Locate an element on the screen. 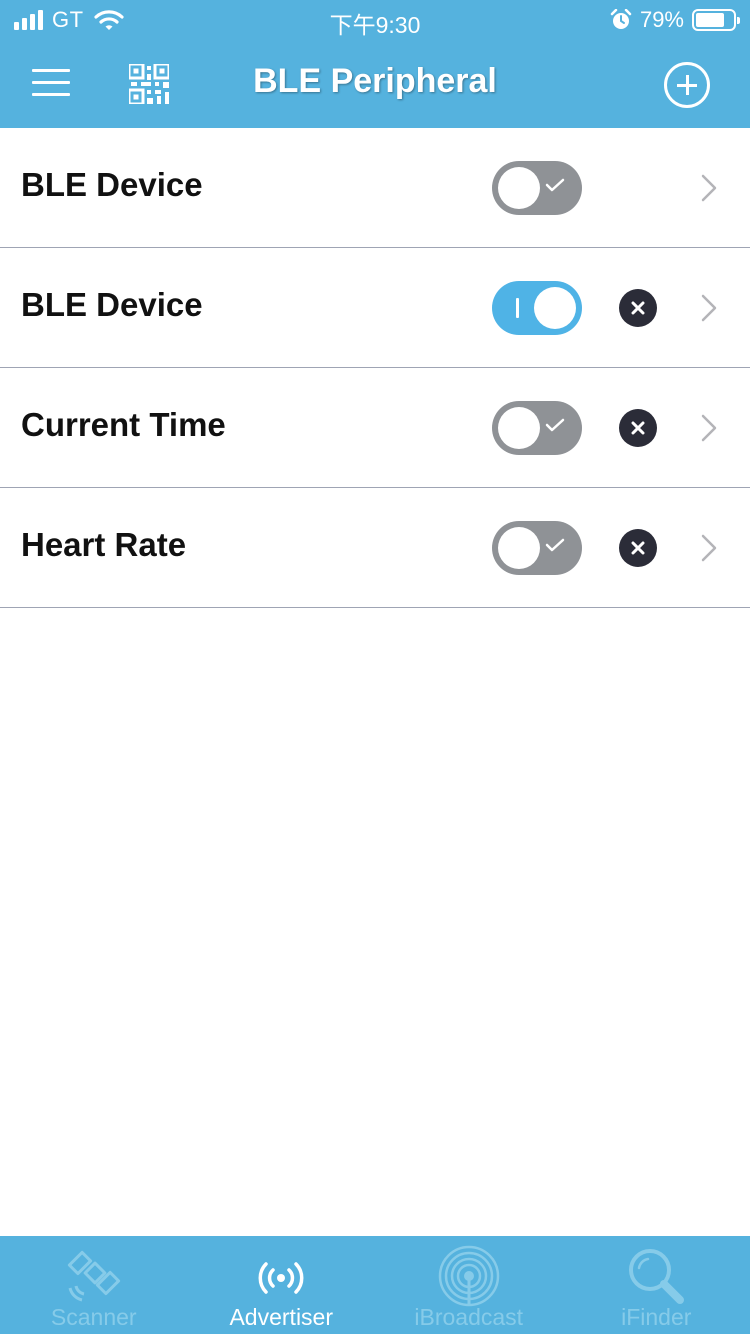  broadcast-icon is located at coordinates (281, 1278).